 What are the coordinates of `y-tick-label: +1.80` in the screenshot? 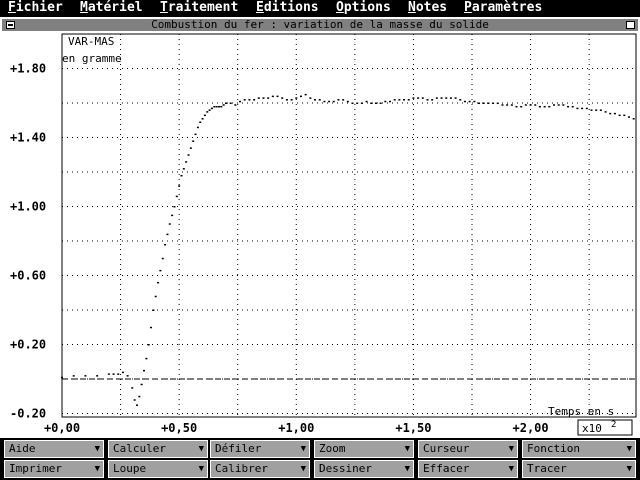 It's located at (28, 69).